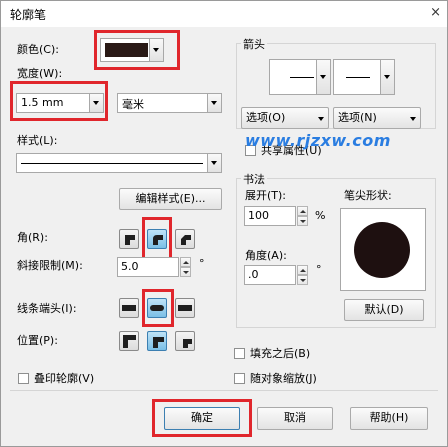  I want to click on corner-label: 角(R):, so click(32, 237).